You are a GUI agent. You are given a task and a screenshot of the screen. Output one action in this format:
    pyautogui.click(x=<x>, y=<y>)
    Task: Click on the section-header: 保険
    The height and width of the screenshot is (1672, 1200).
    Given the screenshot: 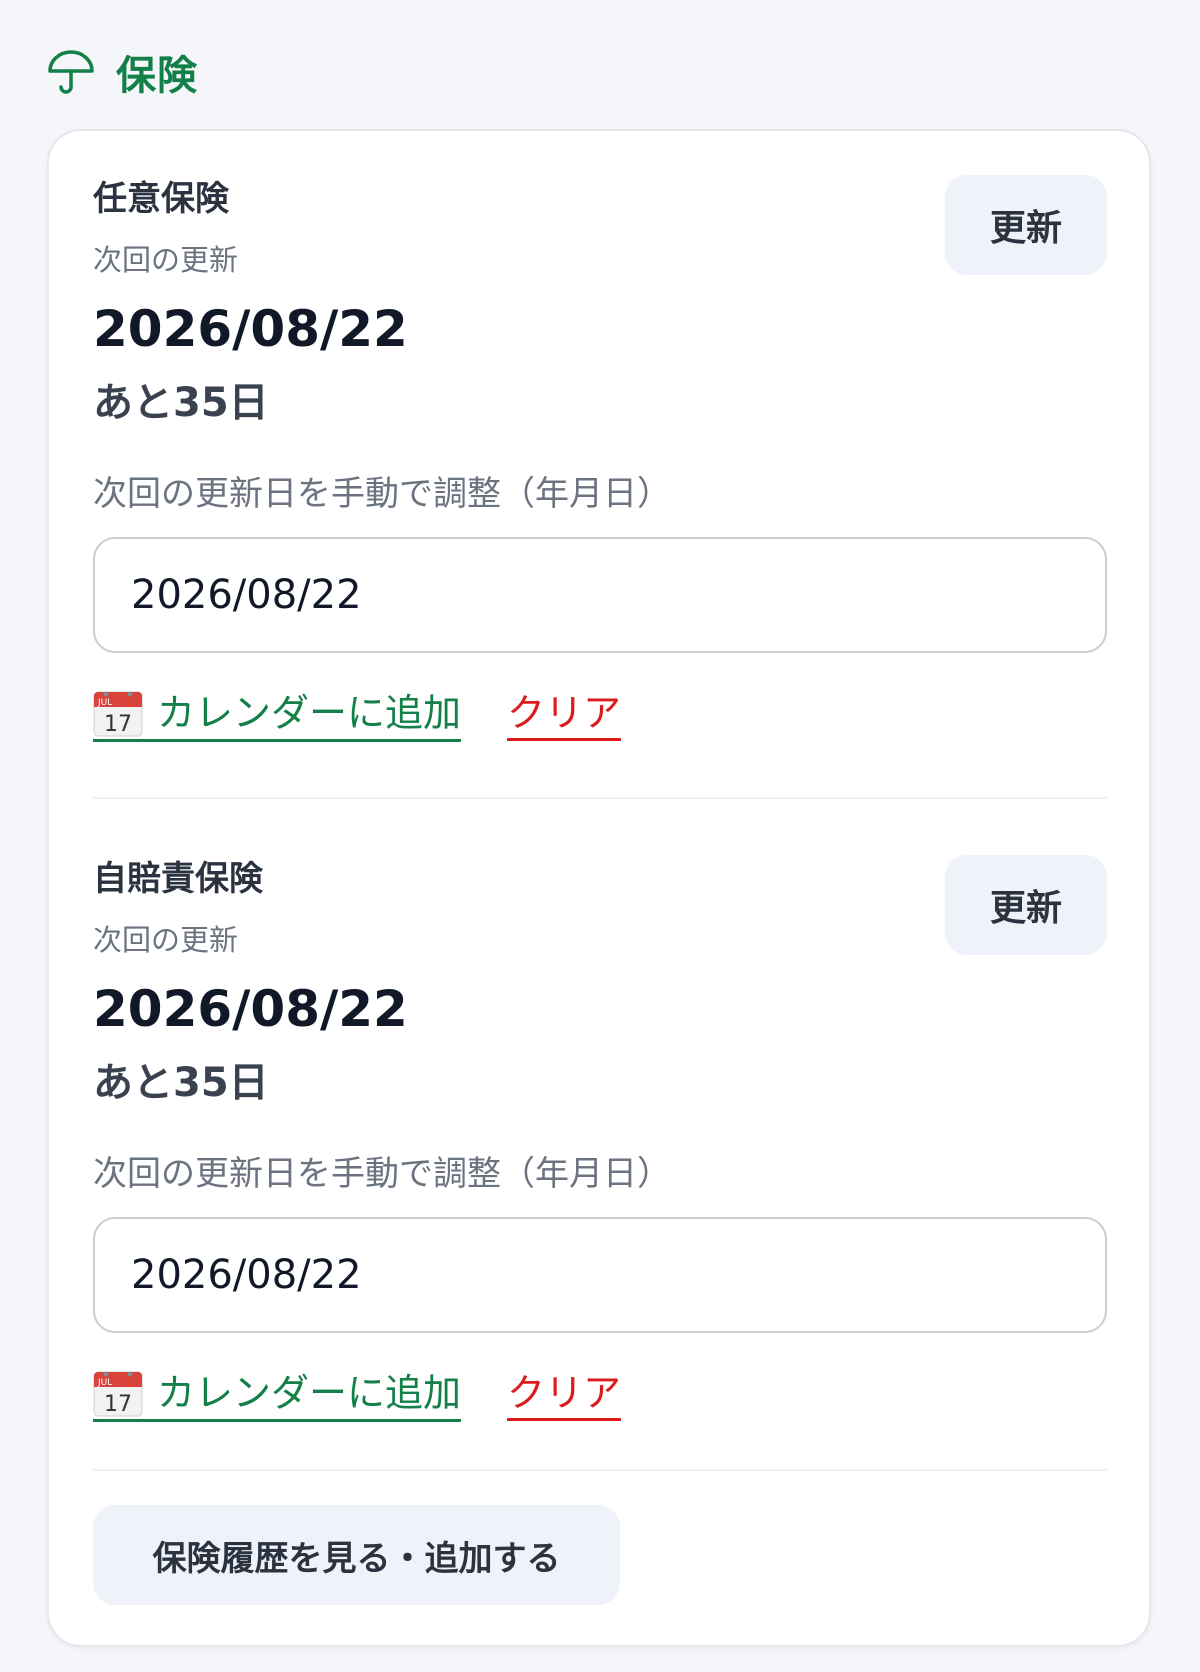 What is the action you would take?
    pyautogui.click(x=122, y=72)
    